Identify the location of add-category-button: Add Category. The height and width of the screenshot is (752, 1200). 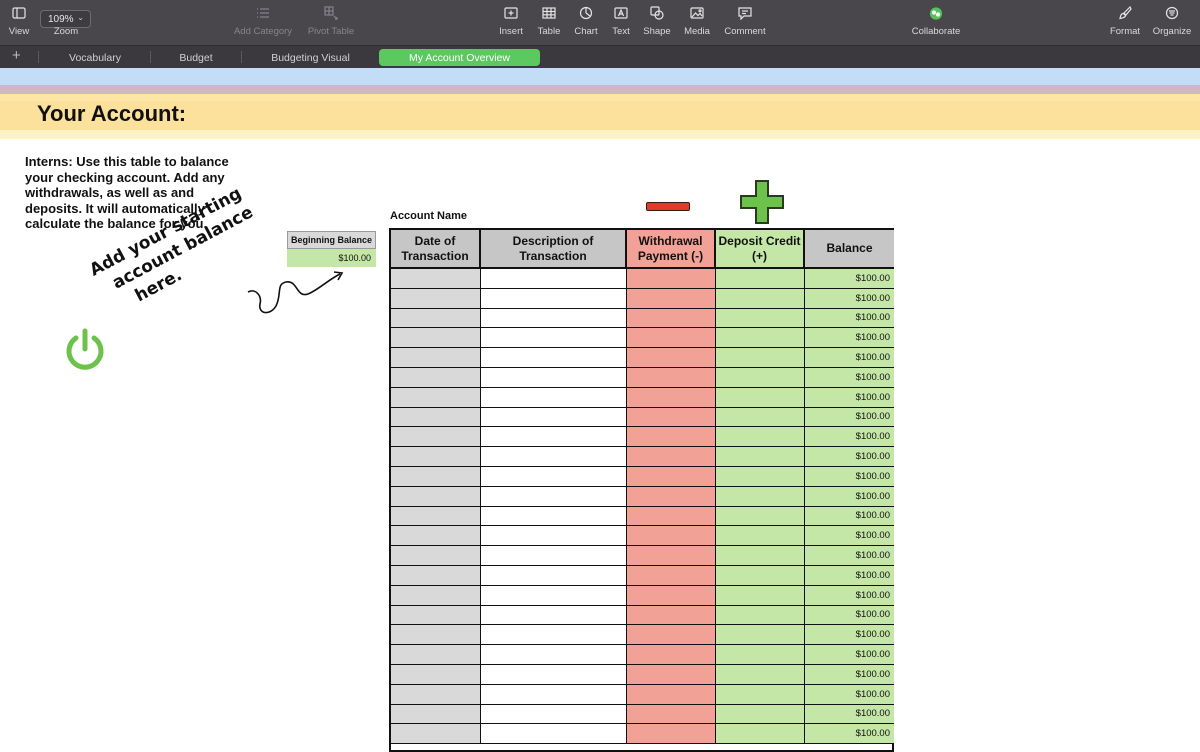
(263, 22).